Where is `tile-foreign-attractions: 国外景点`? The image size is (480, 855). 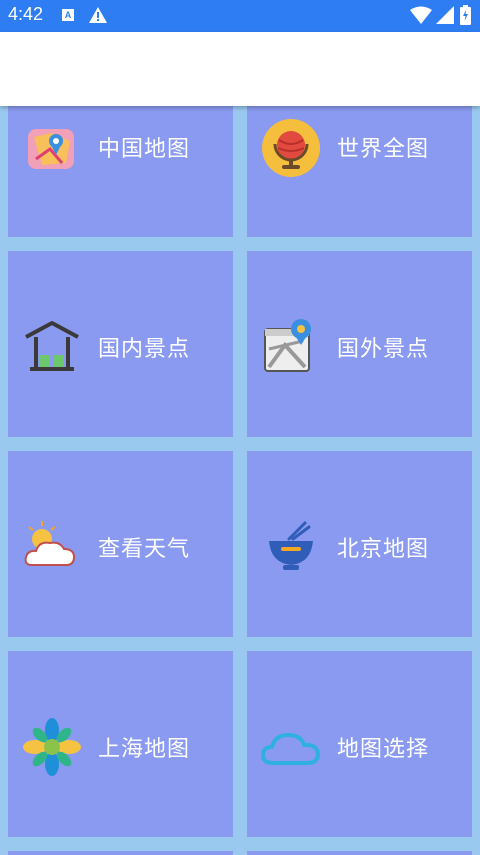
tile-foreign-attractions: 国外景点 is located at coordinates (359, 344).